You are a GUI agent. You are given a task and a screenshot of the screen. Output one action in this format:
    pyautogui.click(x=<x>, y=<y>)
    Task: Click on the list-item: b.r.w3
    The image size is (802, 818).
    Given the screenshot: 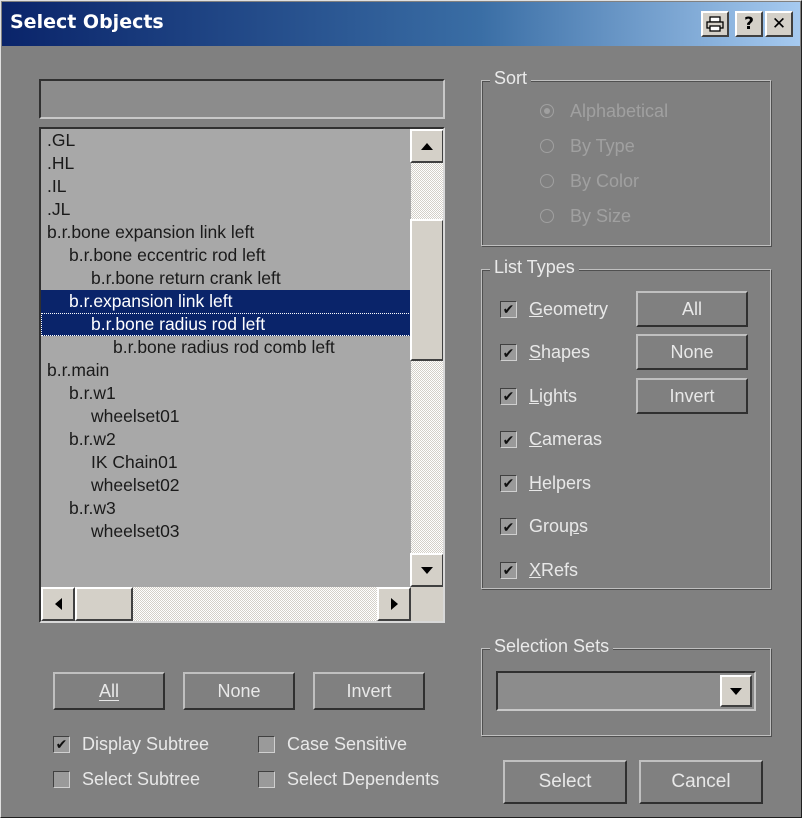 What is the action you would take?
    pyautogui.click(x=226, y=508)
    